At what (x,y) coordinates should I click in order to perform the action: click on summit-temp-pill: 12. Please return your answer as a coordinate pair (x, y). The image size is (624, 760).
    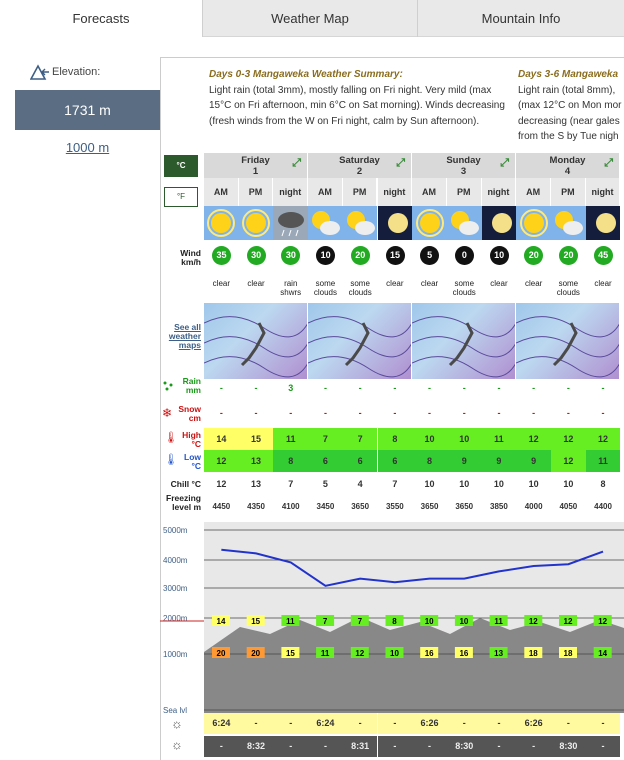
    Looking at the image, I should click on (602, 620).